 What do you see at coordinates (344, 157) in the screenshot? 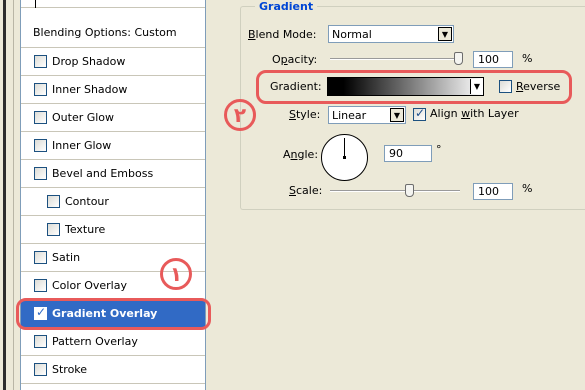
I see `angle-dial` at bounding box center [344, 157].